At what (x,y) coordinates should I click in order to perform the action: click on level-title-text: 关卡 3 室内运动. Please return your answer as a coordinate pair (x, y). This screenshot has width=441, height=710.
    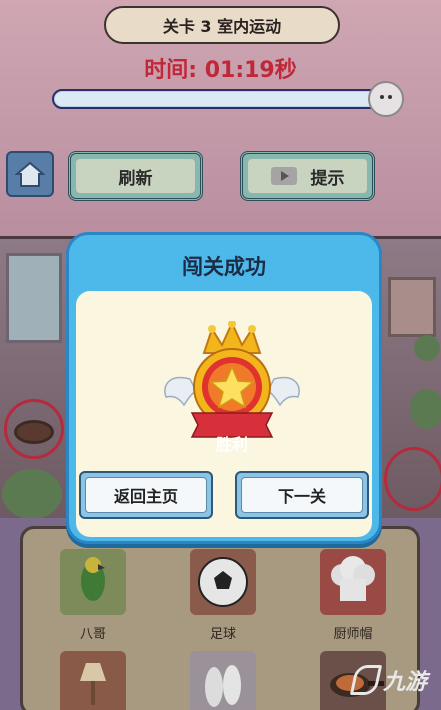
    Looking at the image, I should click on (222, 26).